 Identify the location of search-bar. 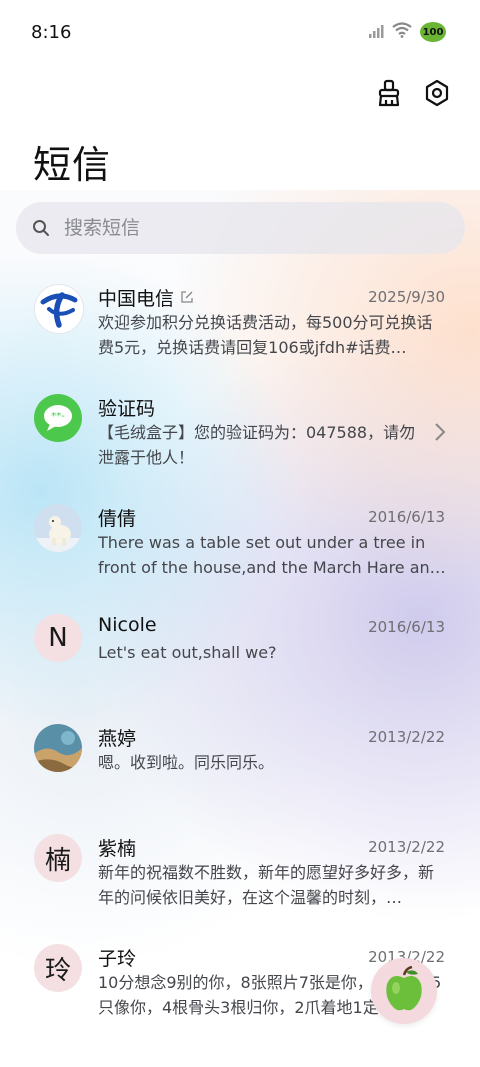
(240, 228).